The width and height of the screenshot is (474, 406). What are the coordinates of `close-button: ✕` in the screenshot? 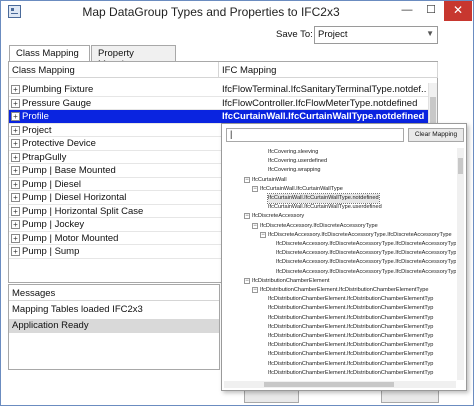 It's located at (458, 11).